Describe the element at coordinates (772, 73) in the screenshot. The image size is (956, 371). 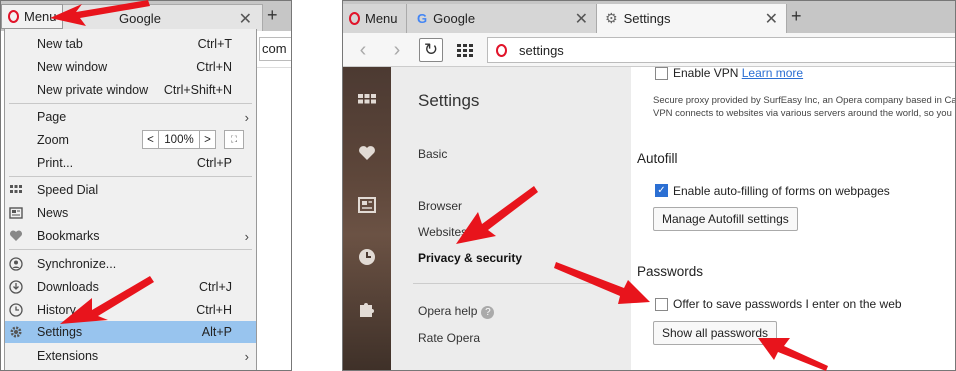
I see `learn-more-link: Learn more` at that location.